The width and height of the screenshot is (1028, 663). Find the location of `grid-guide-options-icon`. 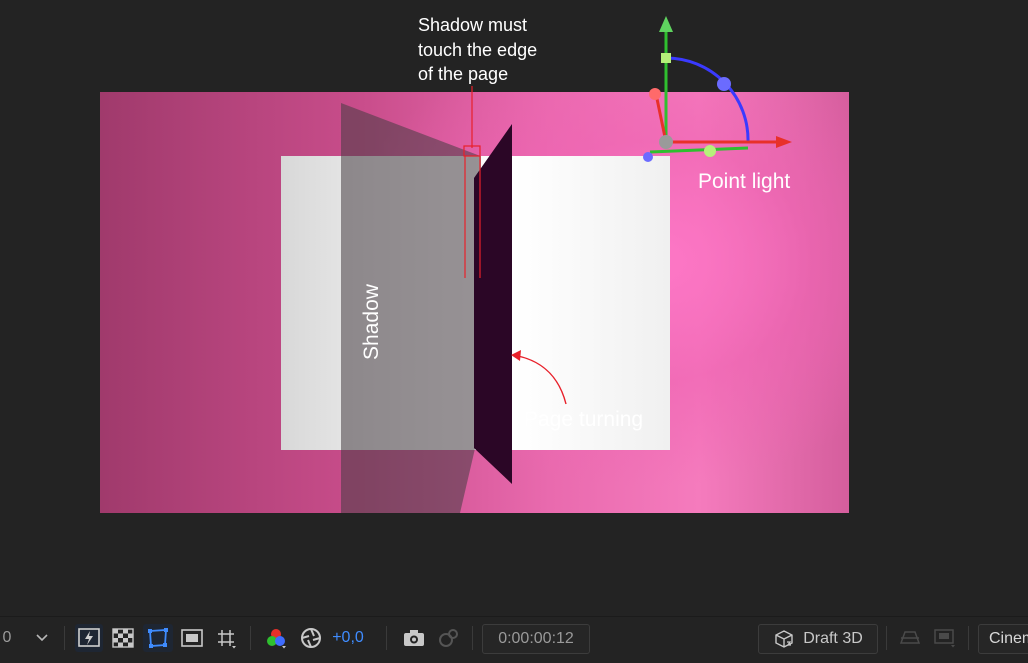

grid-guide-options-icon is located at coordinates (226, 638).